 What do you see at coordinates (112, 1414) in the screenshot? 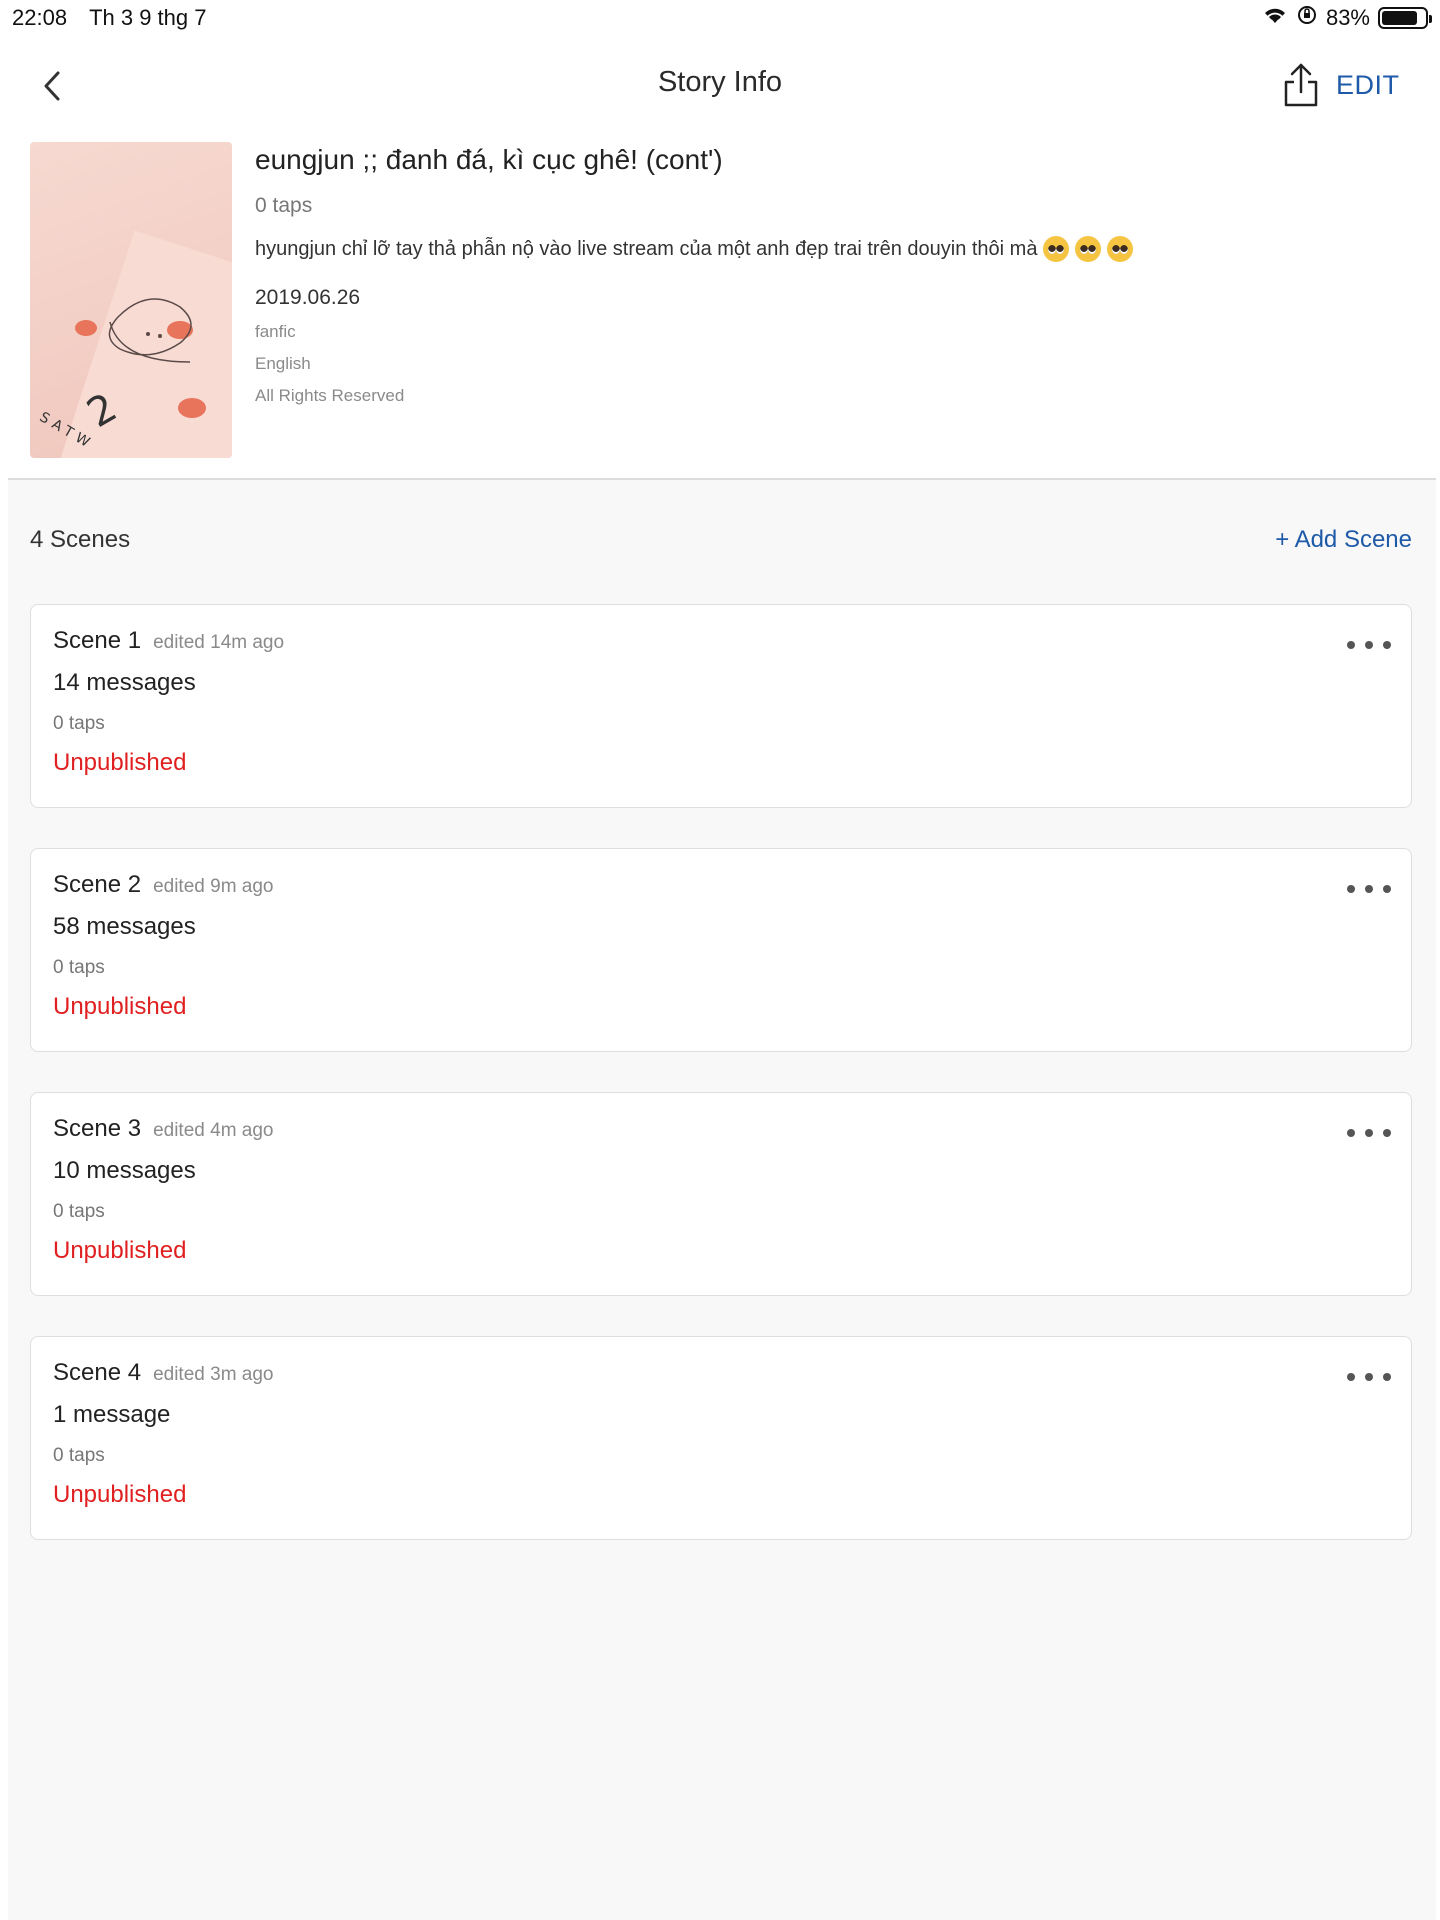
I see `scene-messages: 1 message` at bounding box center [112, 1414].